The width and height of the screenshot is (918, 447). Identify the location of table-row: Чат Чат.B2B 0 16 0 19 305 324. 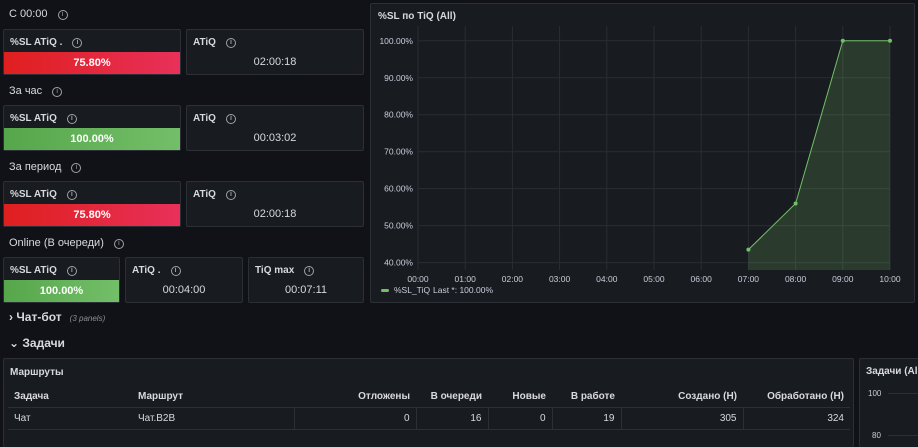
(429, 418).